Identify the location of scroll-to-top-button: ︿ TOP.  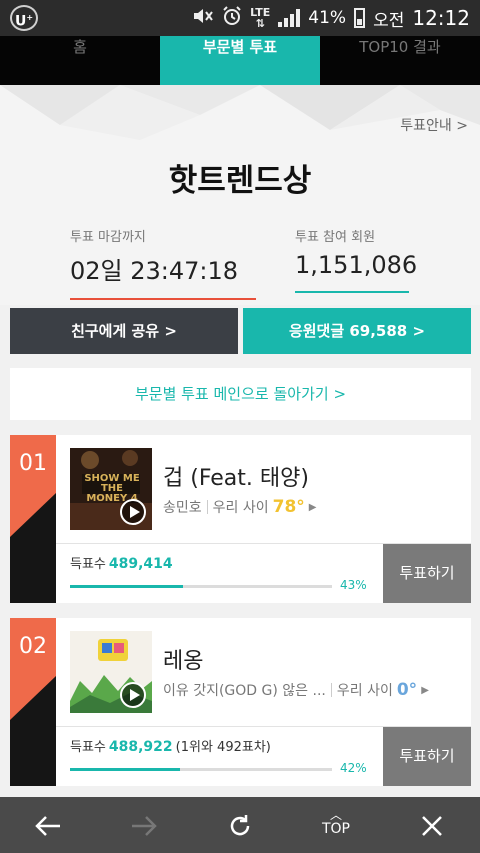
(336, 825).